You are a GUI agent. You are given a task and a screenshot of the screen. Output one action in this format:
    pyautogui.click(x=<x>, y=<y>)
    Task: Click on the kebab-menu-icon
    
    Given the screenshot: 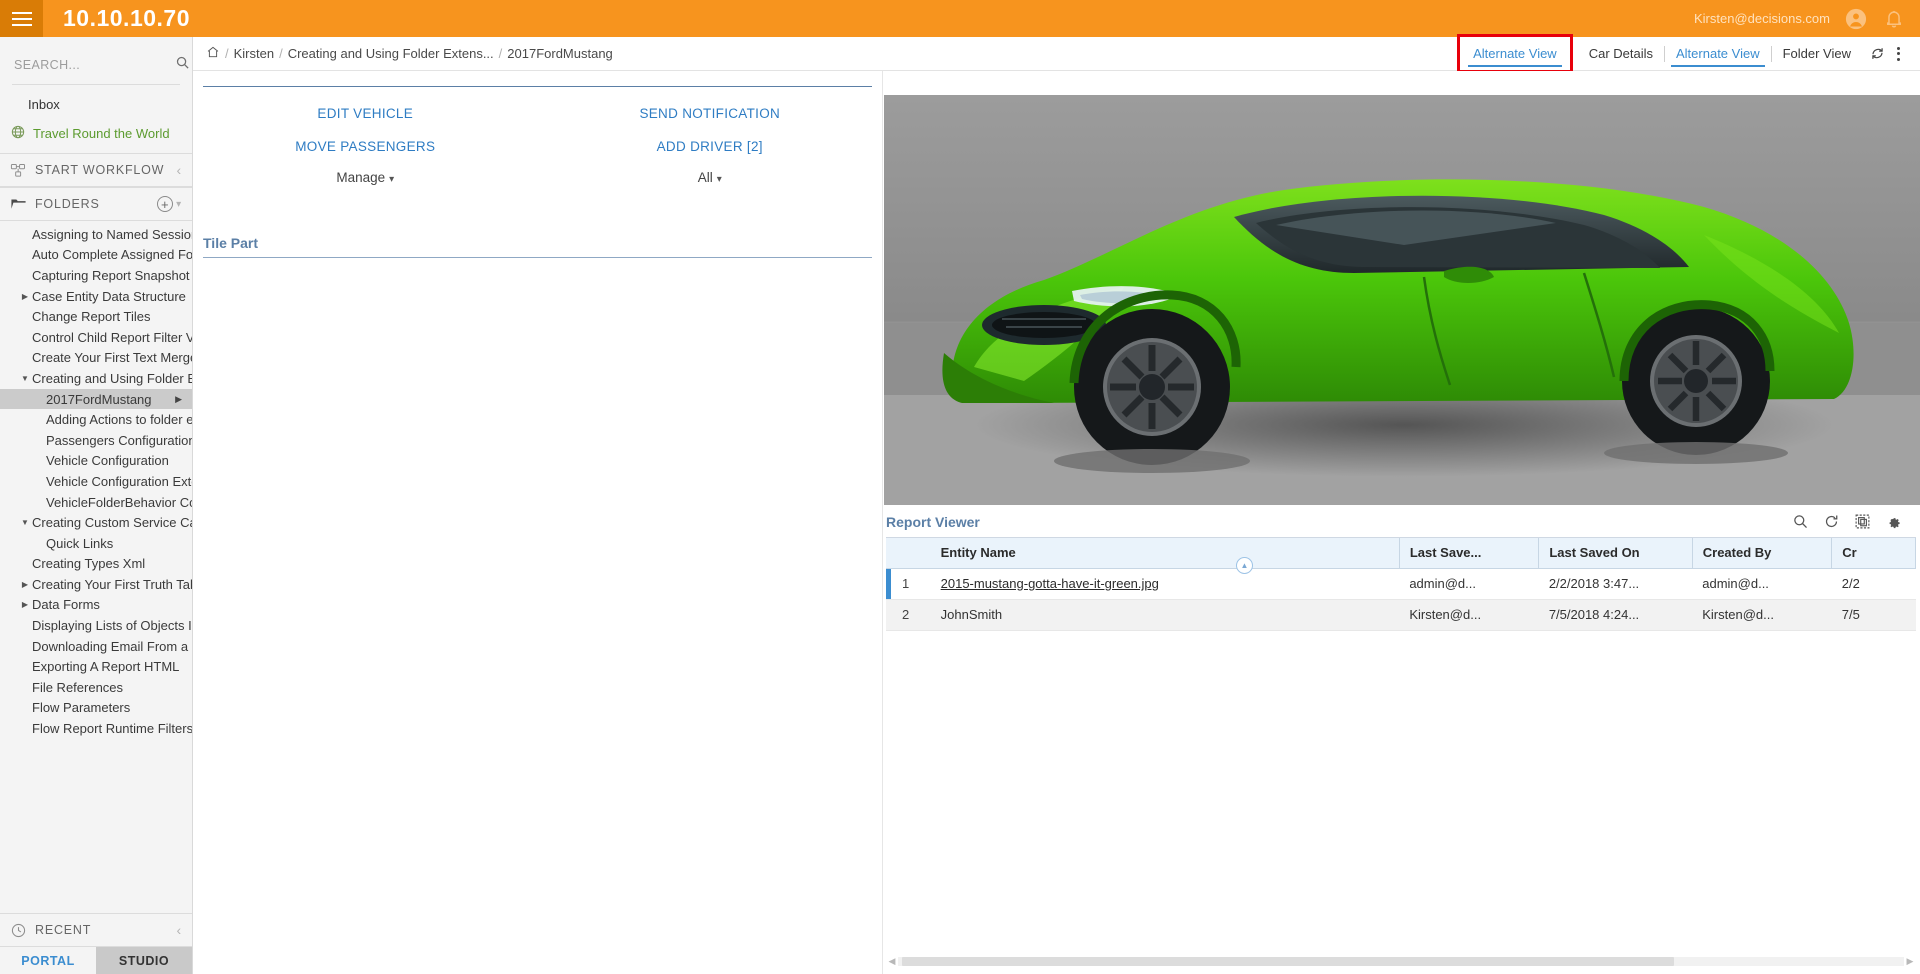 What is the action you would take?
    pyautogui.click(x=1900, y=53)
    